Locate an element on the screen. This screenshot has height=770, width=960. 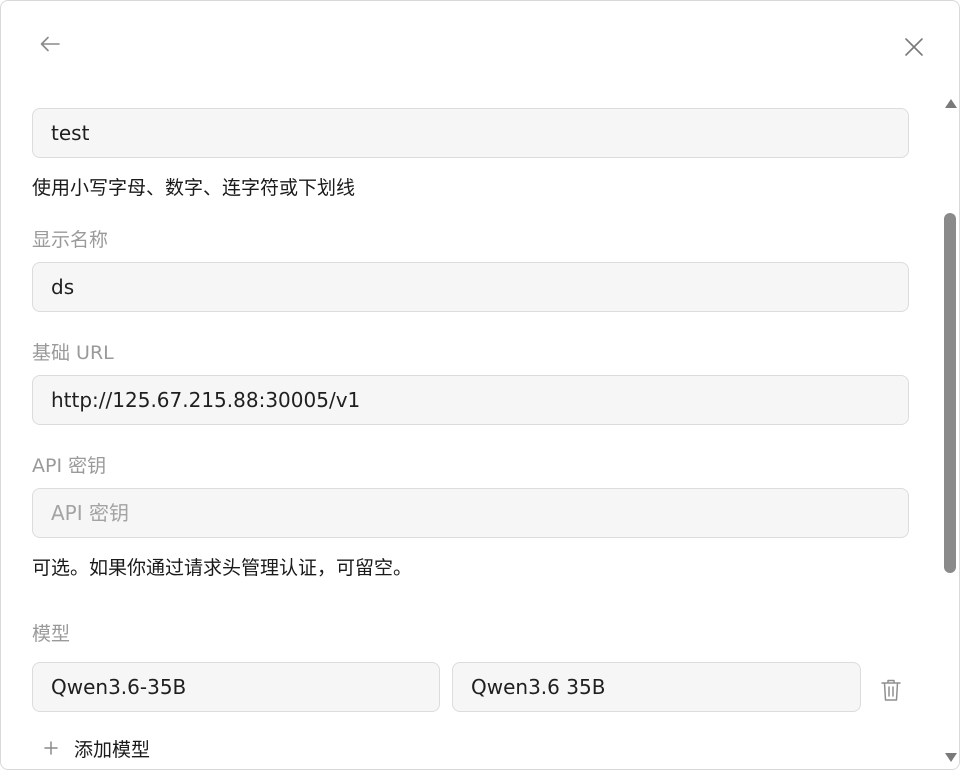
scroll-up-arrow-icon is located at coordinates (951, 103).